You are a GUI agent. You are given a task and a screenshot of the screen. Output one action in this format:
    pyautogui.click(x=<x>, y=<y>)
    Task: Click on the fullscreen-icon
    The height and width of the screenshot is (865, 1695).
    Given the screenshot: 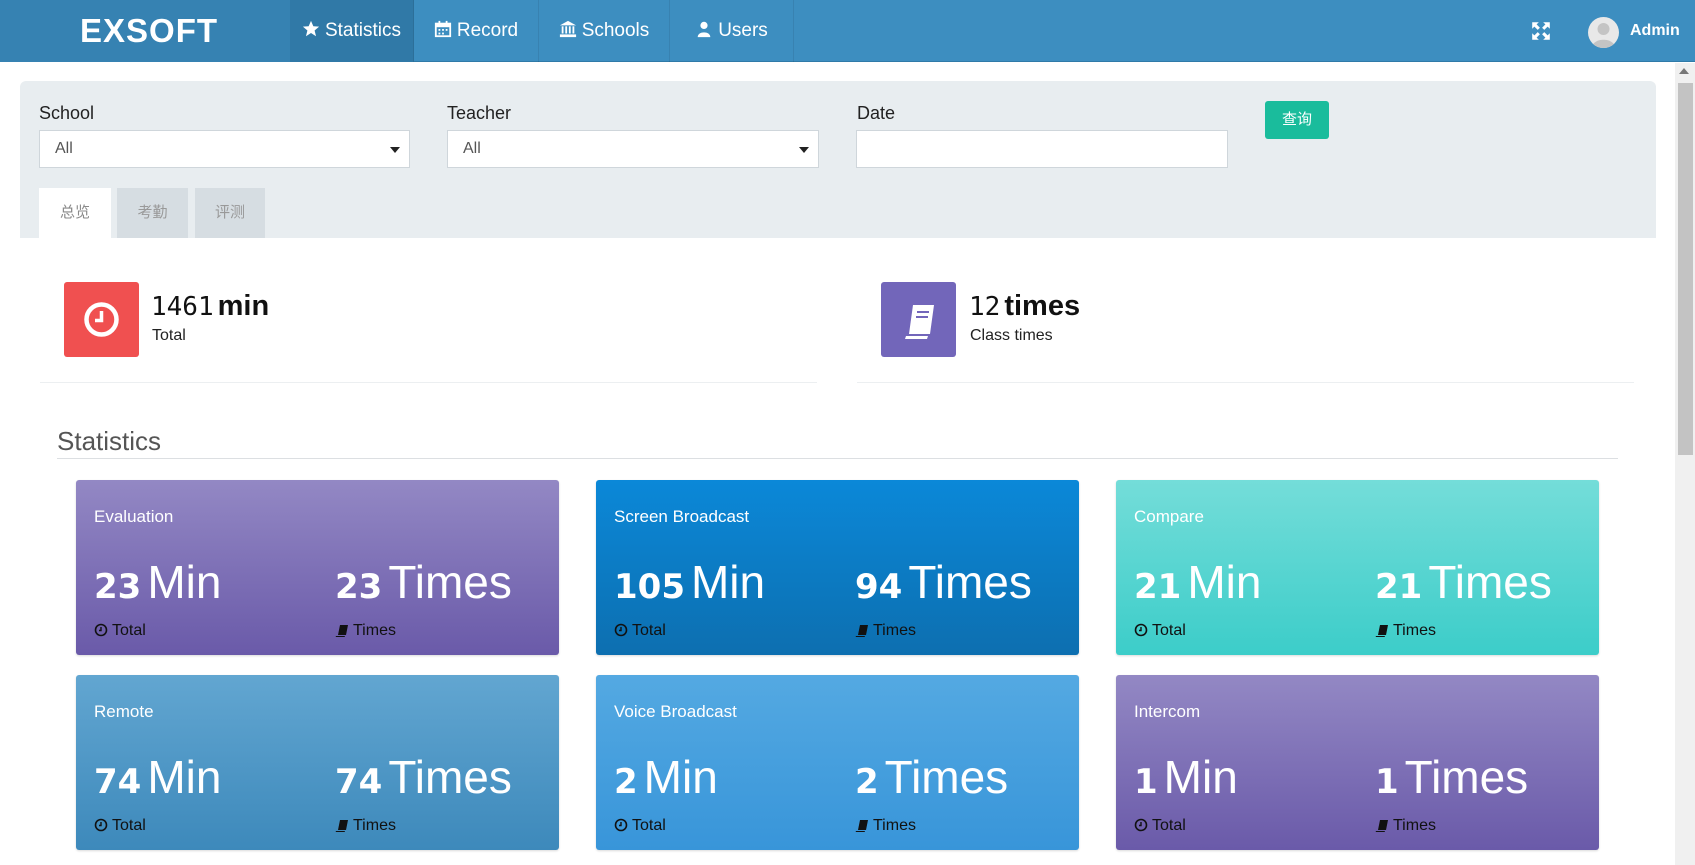 What is the action you would take?
    pyautogui.click(x=1541, y=31)
    